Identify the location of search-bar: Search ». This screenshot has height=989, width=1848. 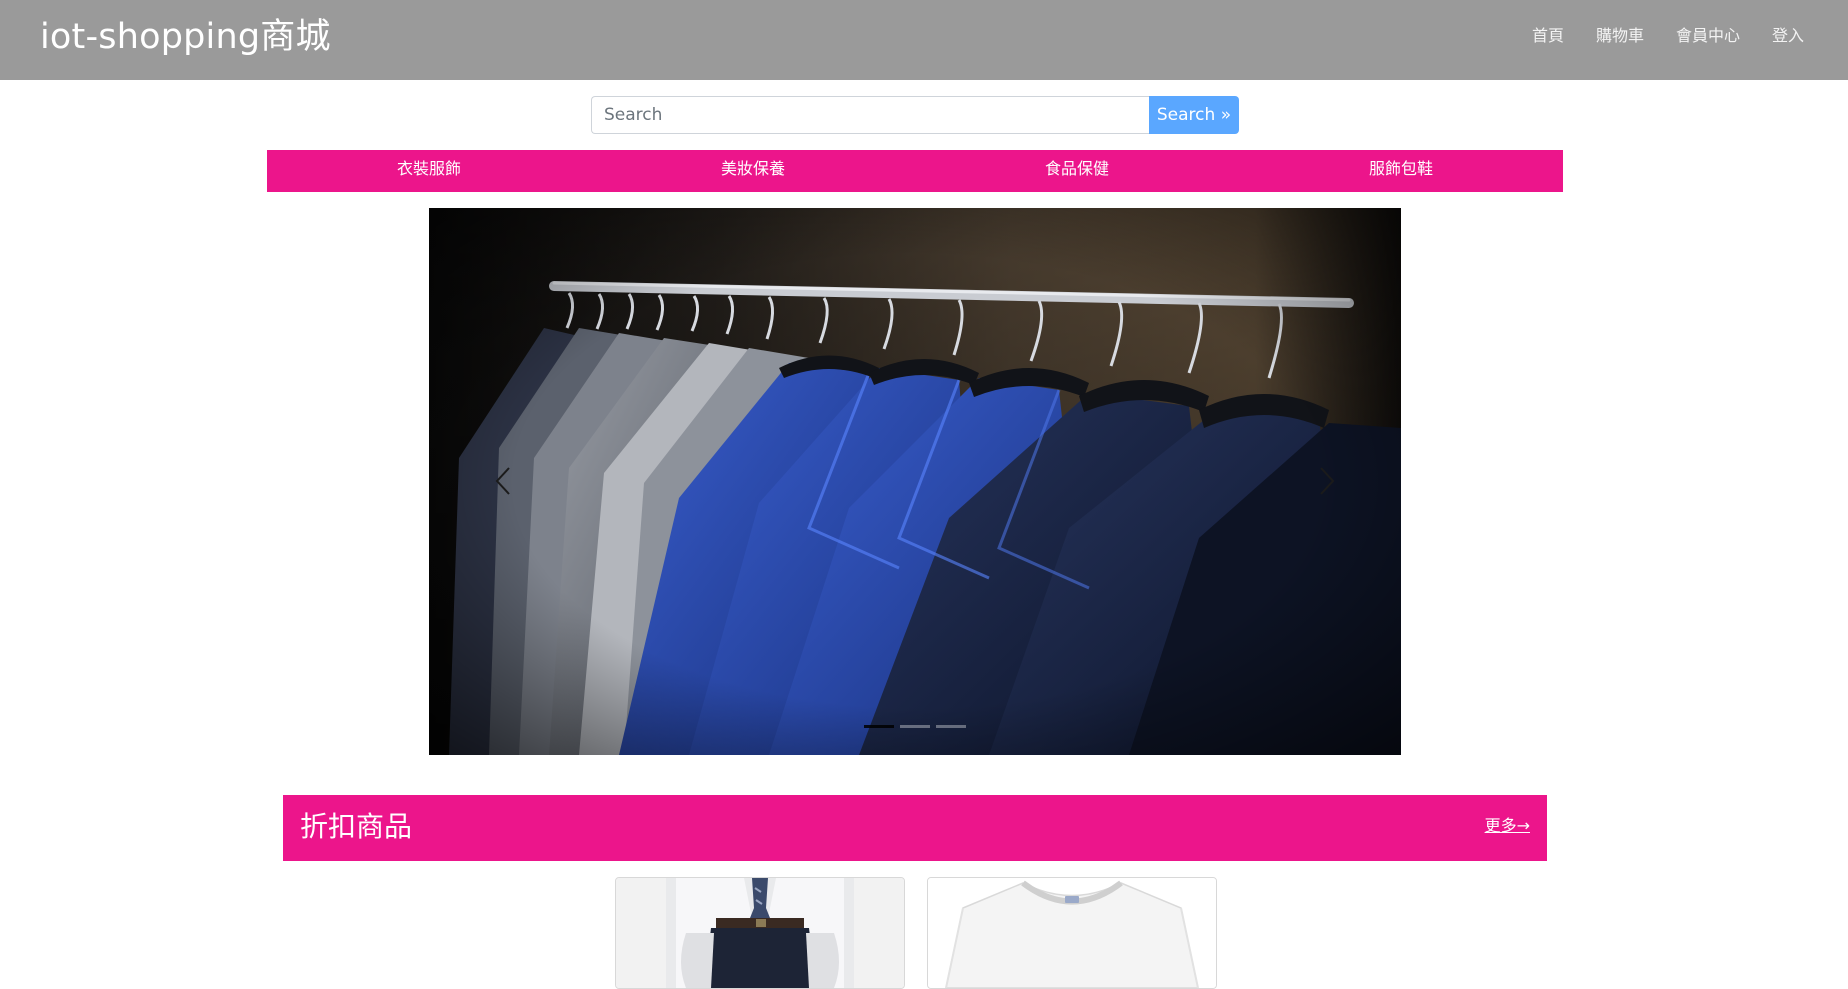
(915, 115).